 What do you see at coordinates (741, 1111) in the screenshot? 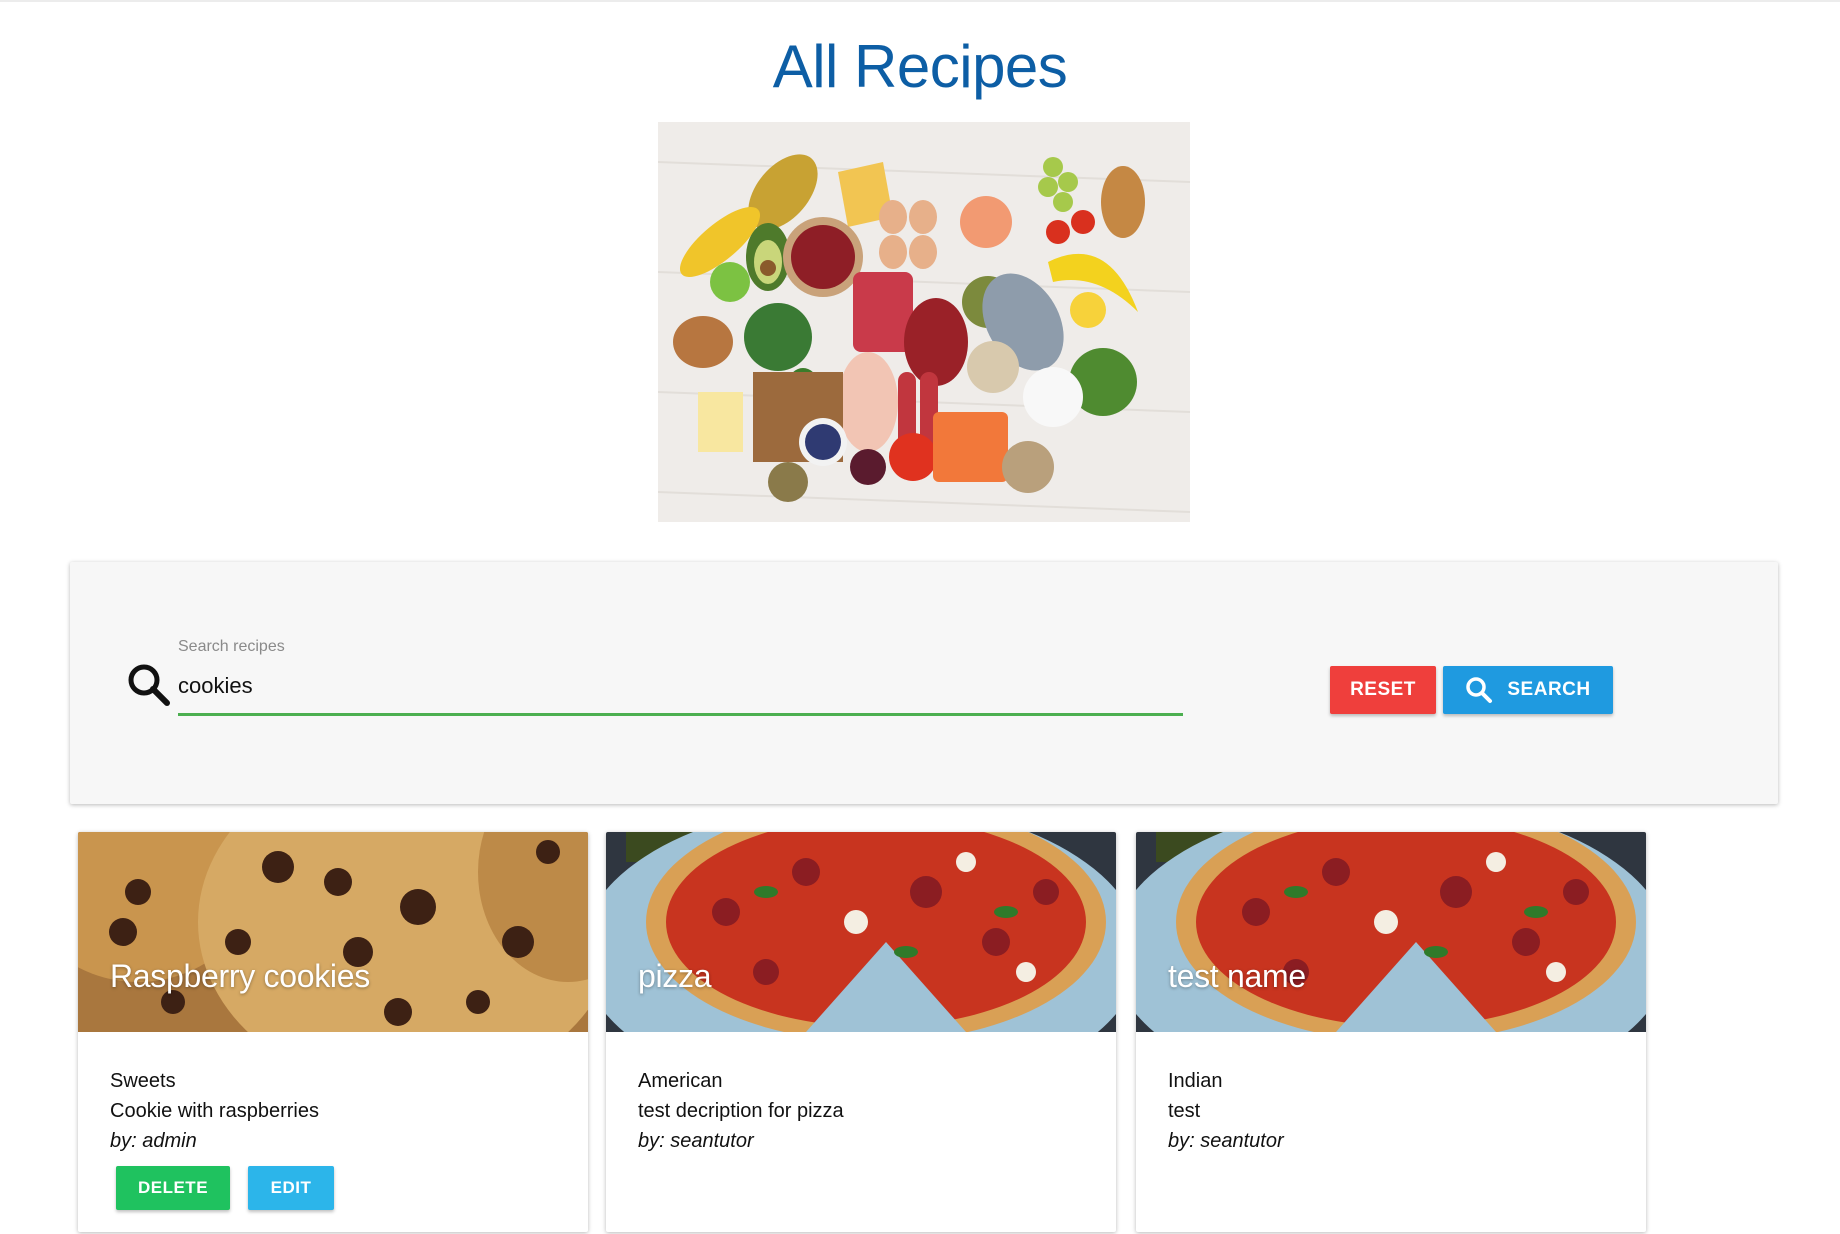
I see `recipe-description: test decription for pizza` at bounding box center [741, 1111].